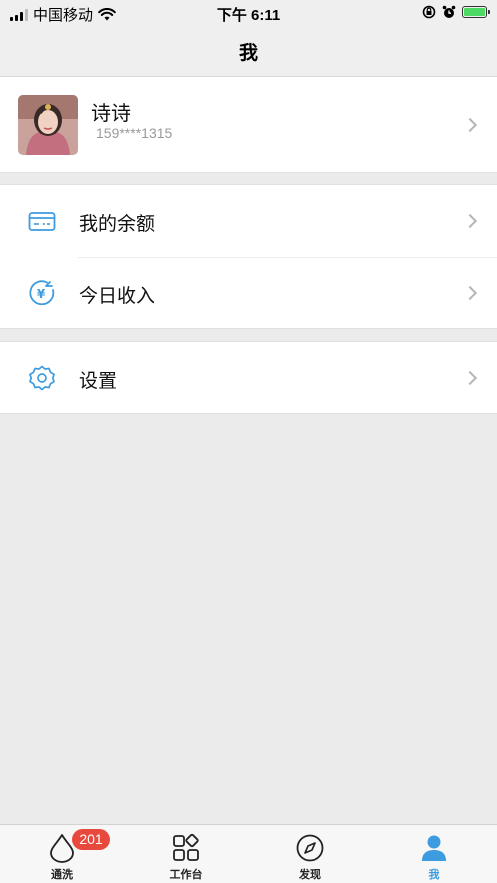 This screenshot has width=497, height=883. I want to click on profile-phone: 159****1315, so click(134, 133).